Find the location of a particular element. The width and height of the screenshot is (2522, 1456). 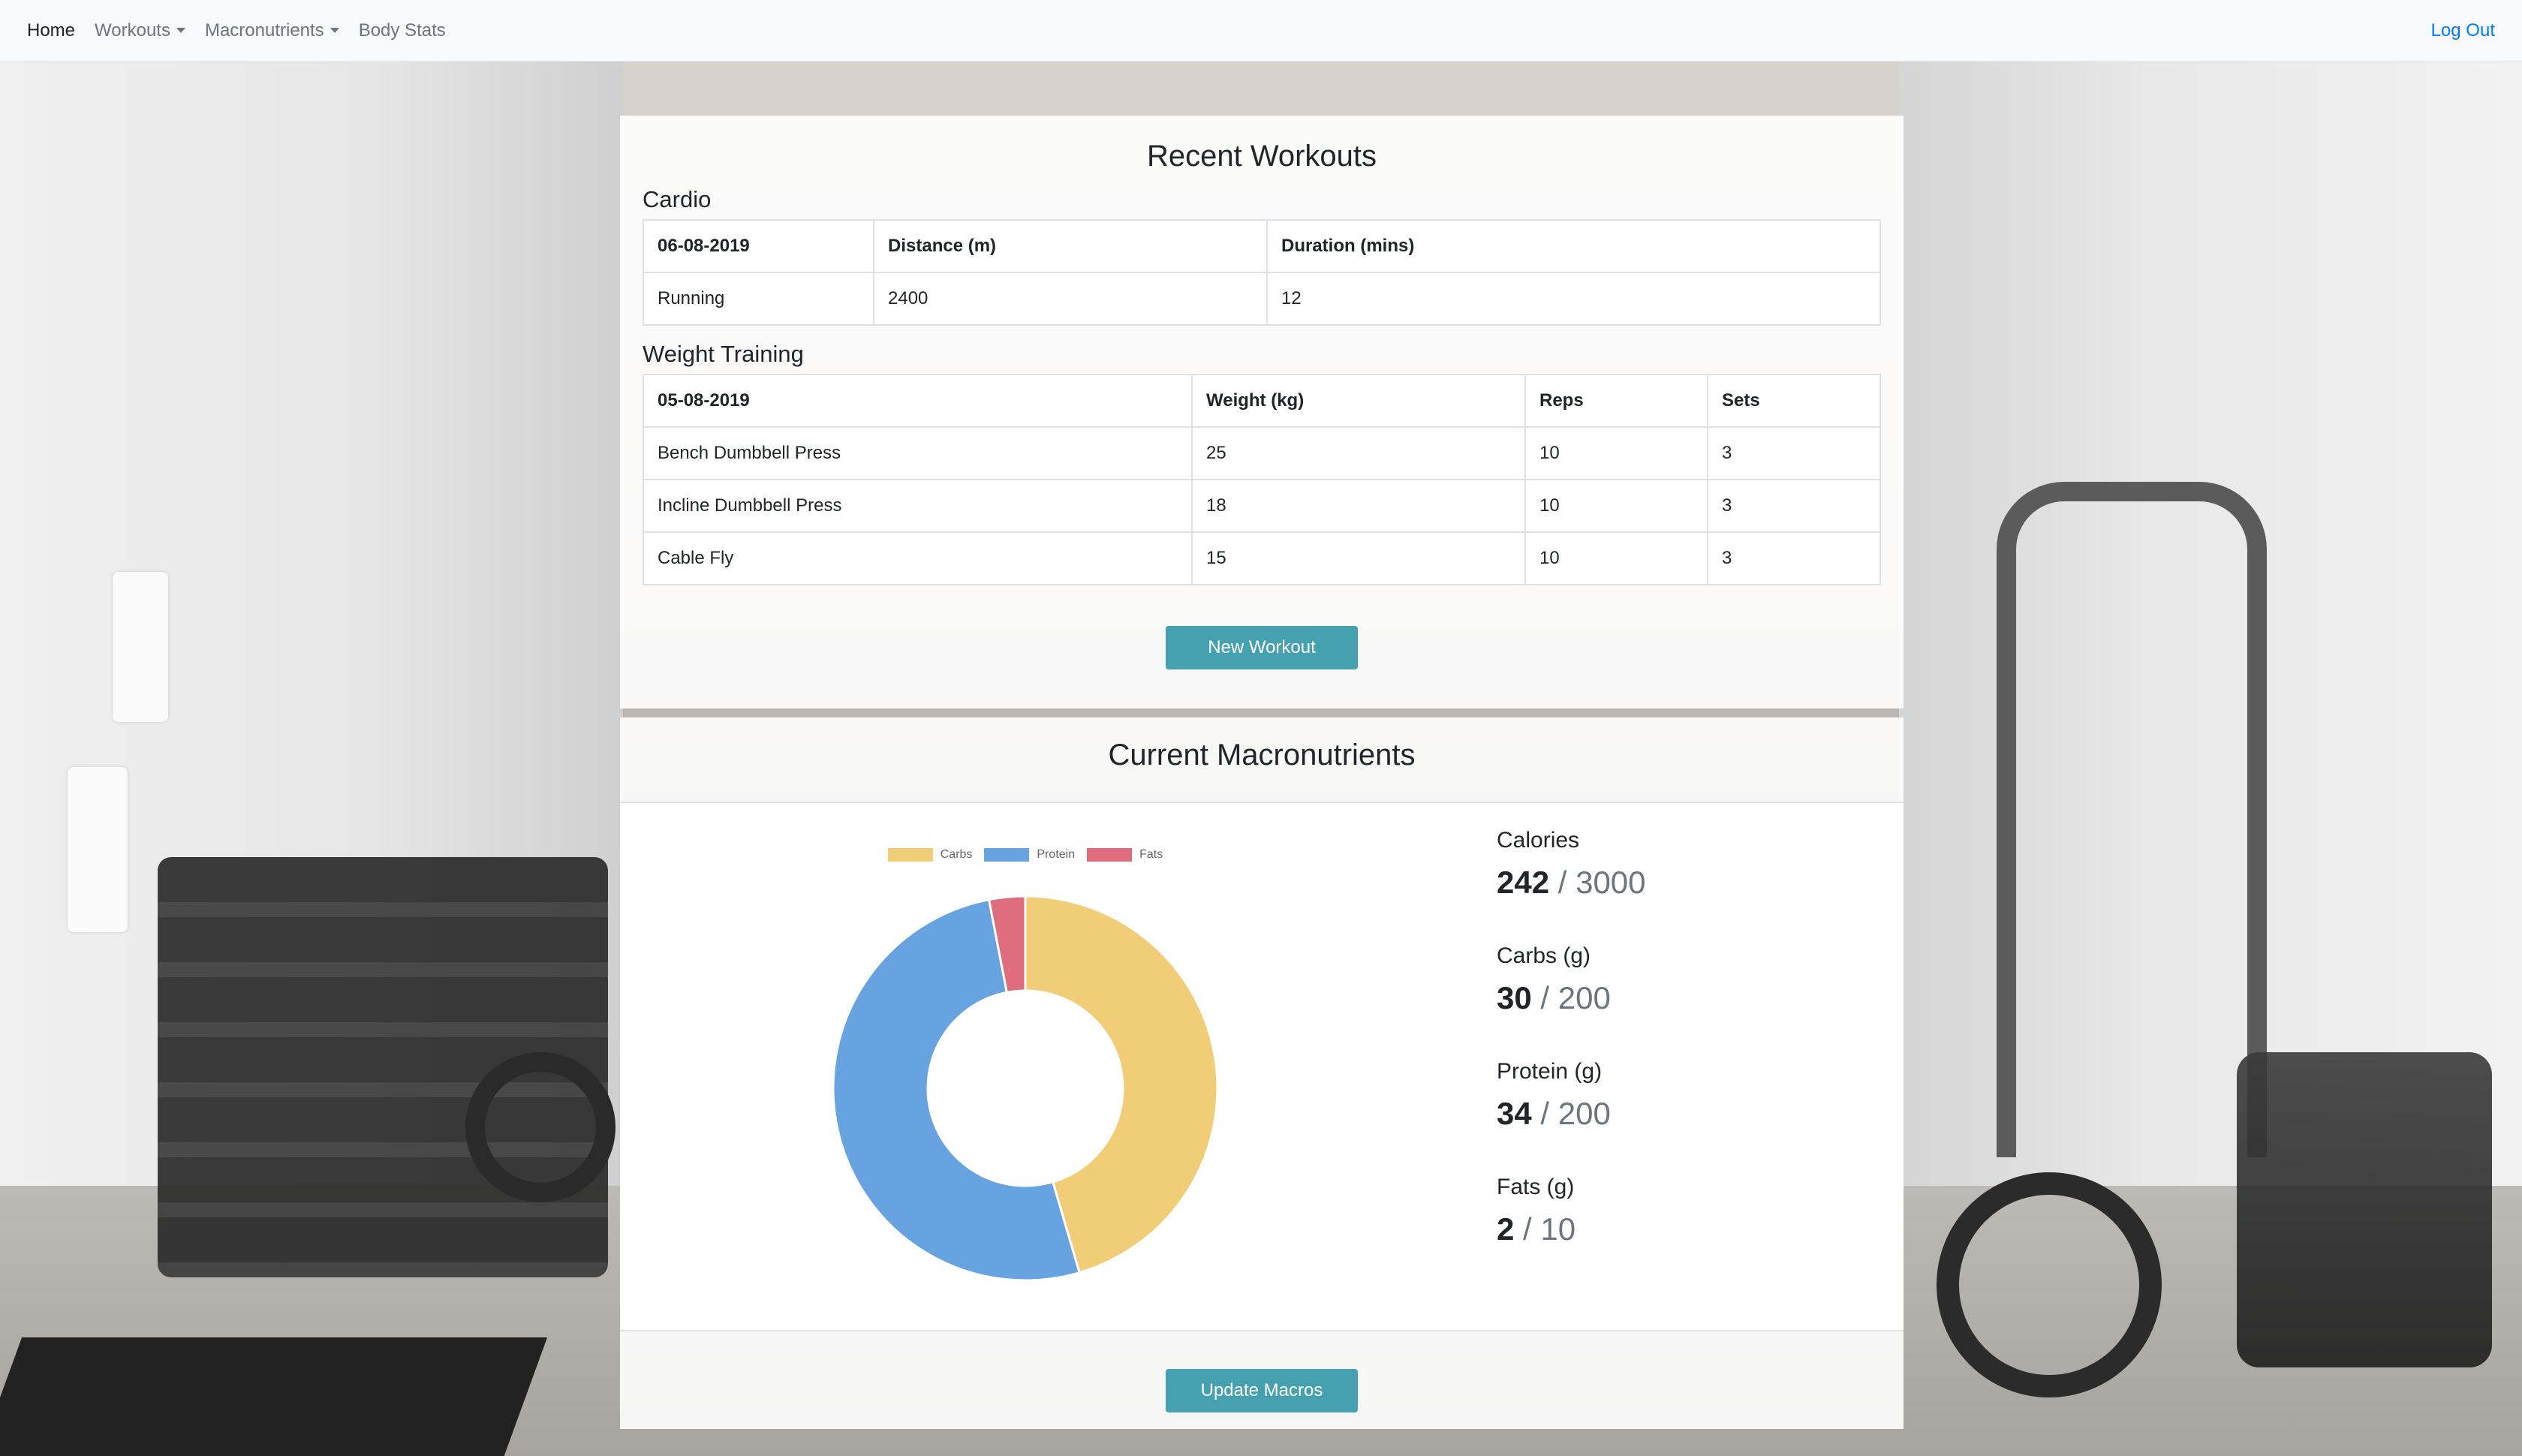

legend-item-fats: Fats is located at coordinates (1125, 855).